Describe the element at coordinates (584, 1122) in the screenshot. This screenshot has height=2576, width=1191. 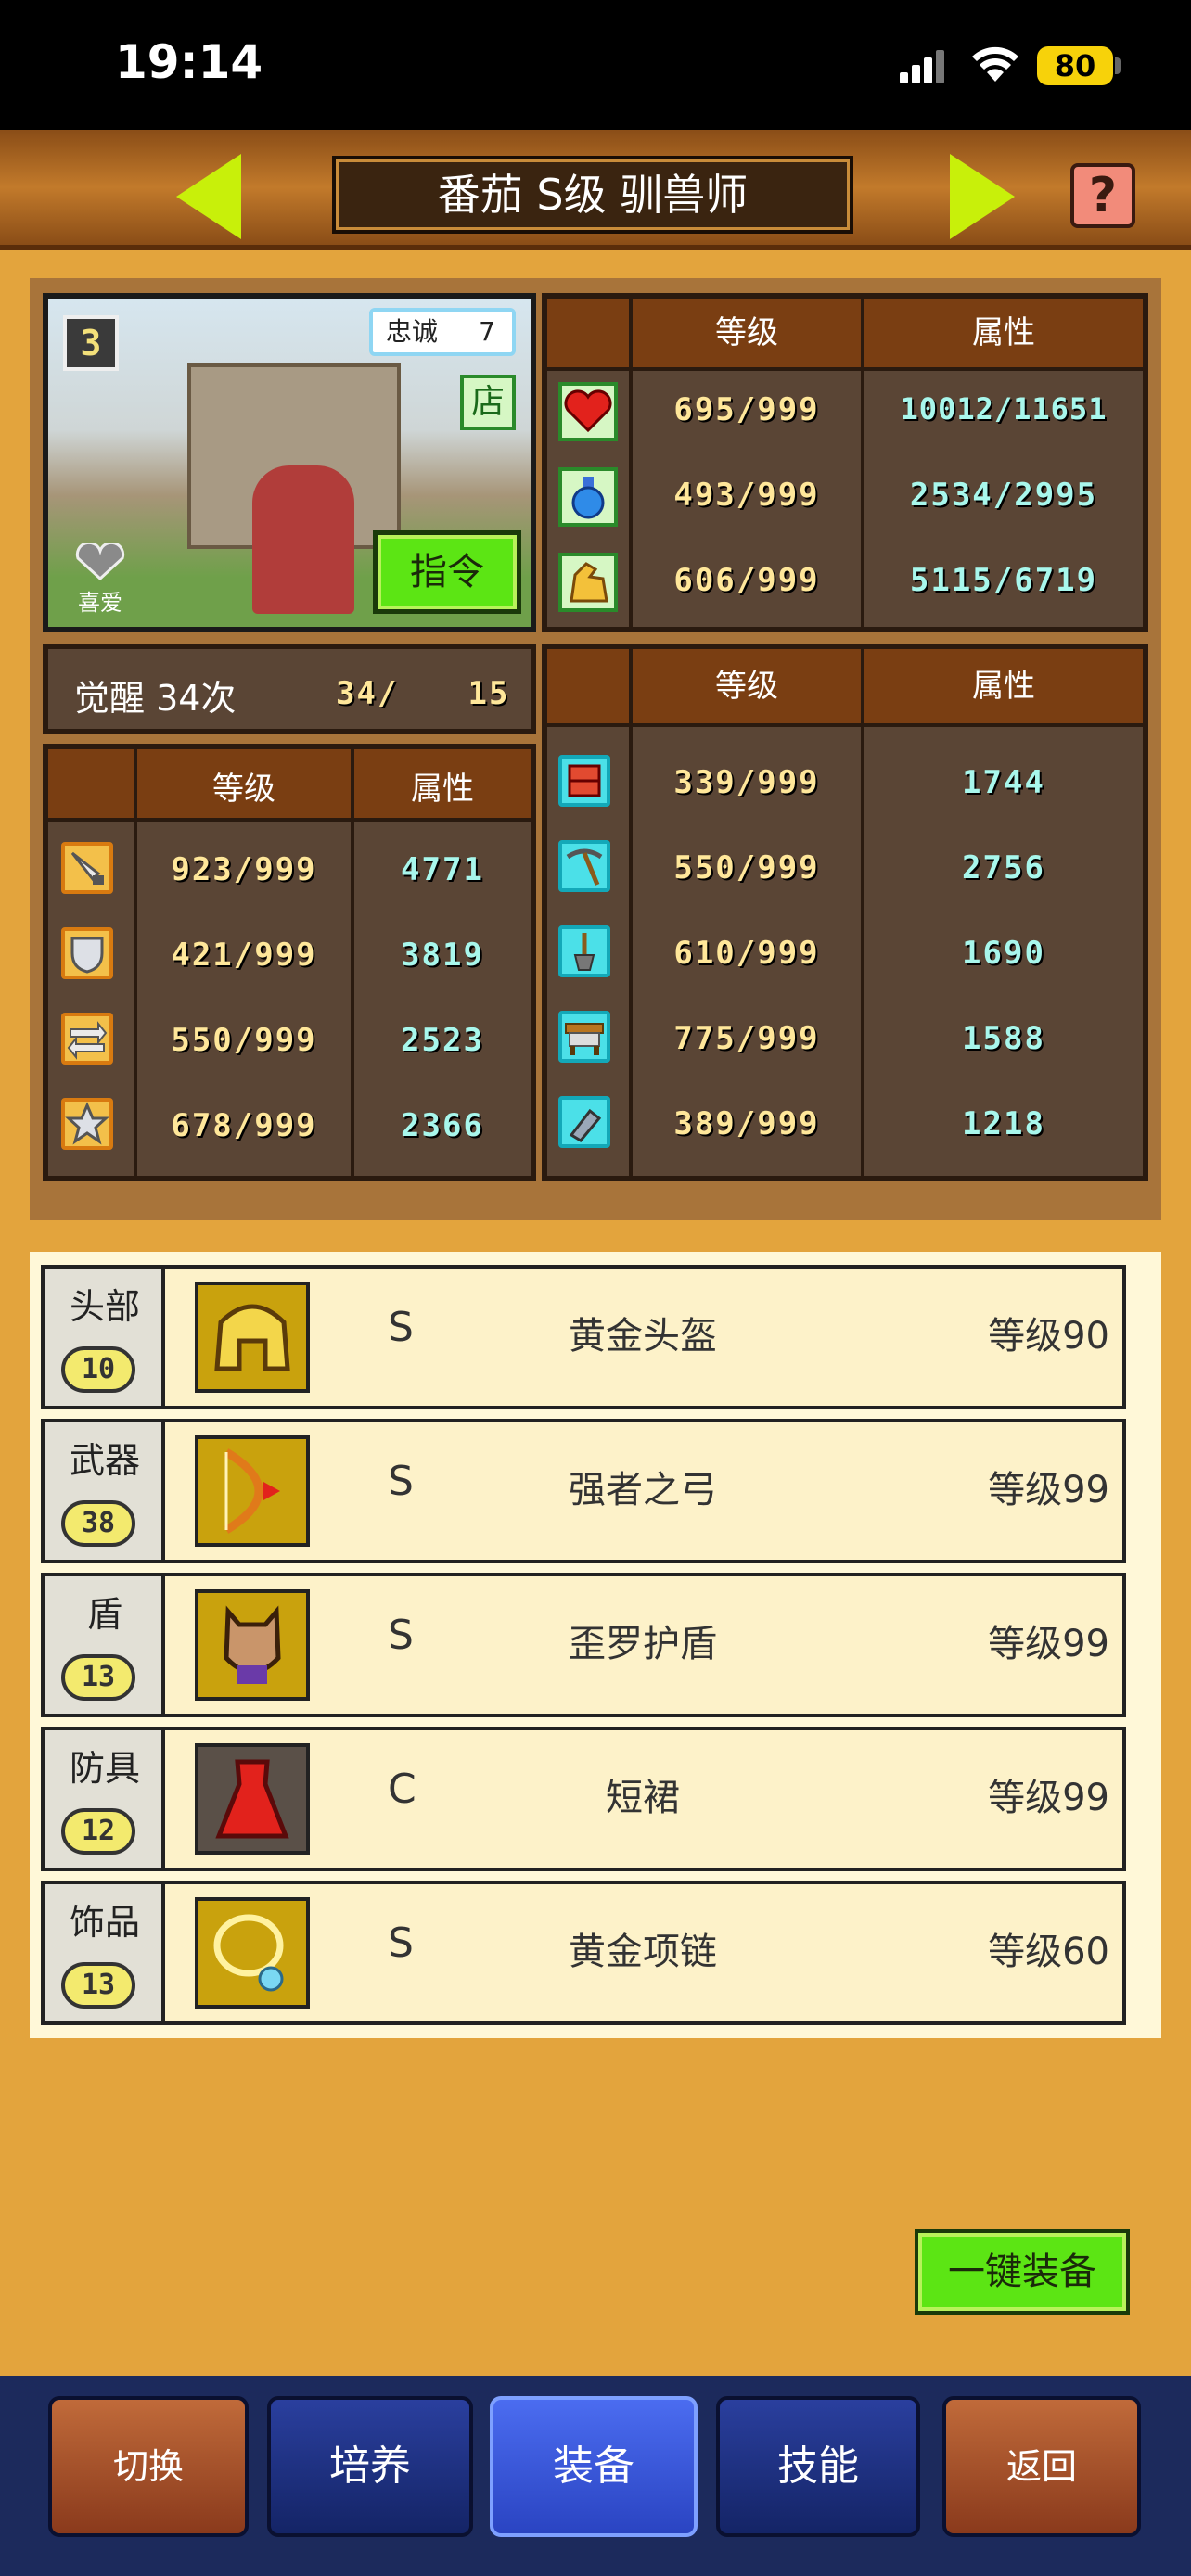
I see `tool-icon` at that location.